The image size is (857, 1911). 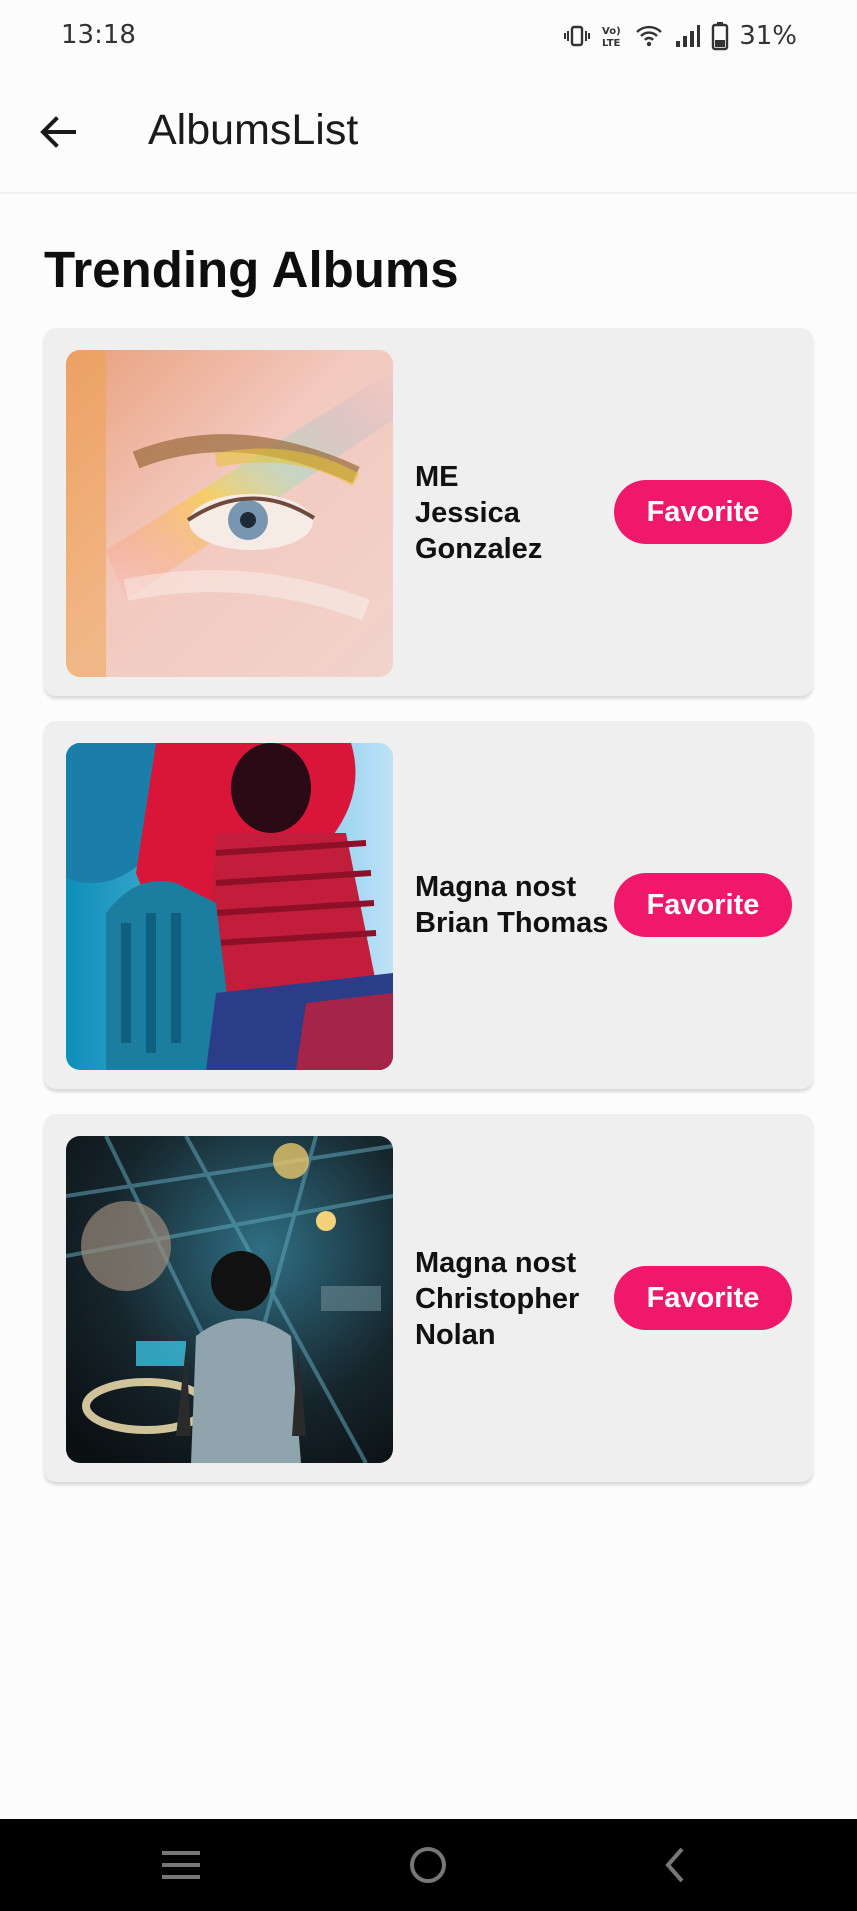 What do you see at coordinates (428, 133) in the screenshot?
I see `app-bar: AlbumsList` at bounding box center [428, 133].